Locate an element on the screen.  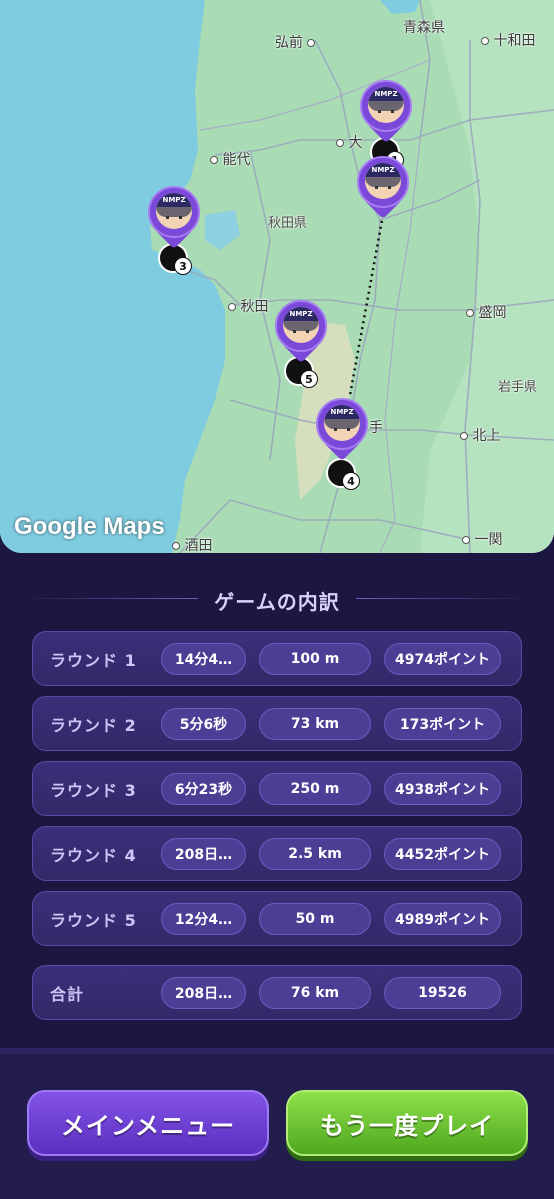
total-label: 合計 is located at coordinates (67, 994).